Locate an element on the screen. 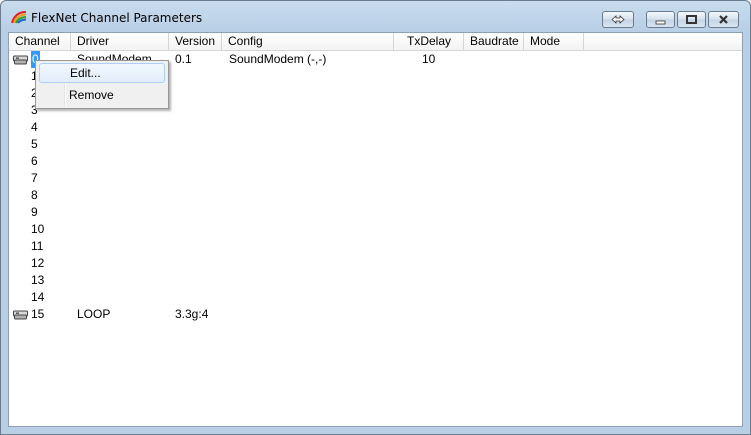 The height and width of the screenshot is (435, 751). table-row: 8 is located at coordinates (375, 195).